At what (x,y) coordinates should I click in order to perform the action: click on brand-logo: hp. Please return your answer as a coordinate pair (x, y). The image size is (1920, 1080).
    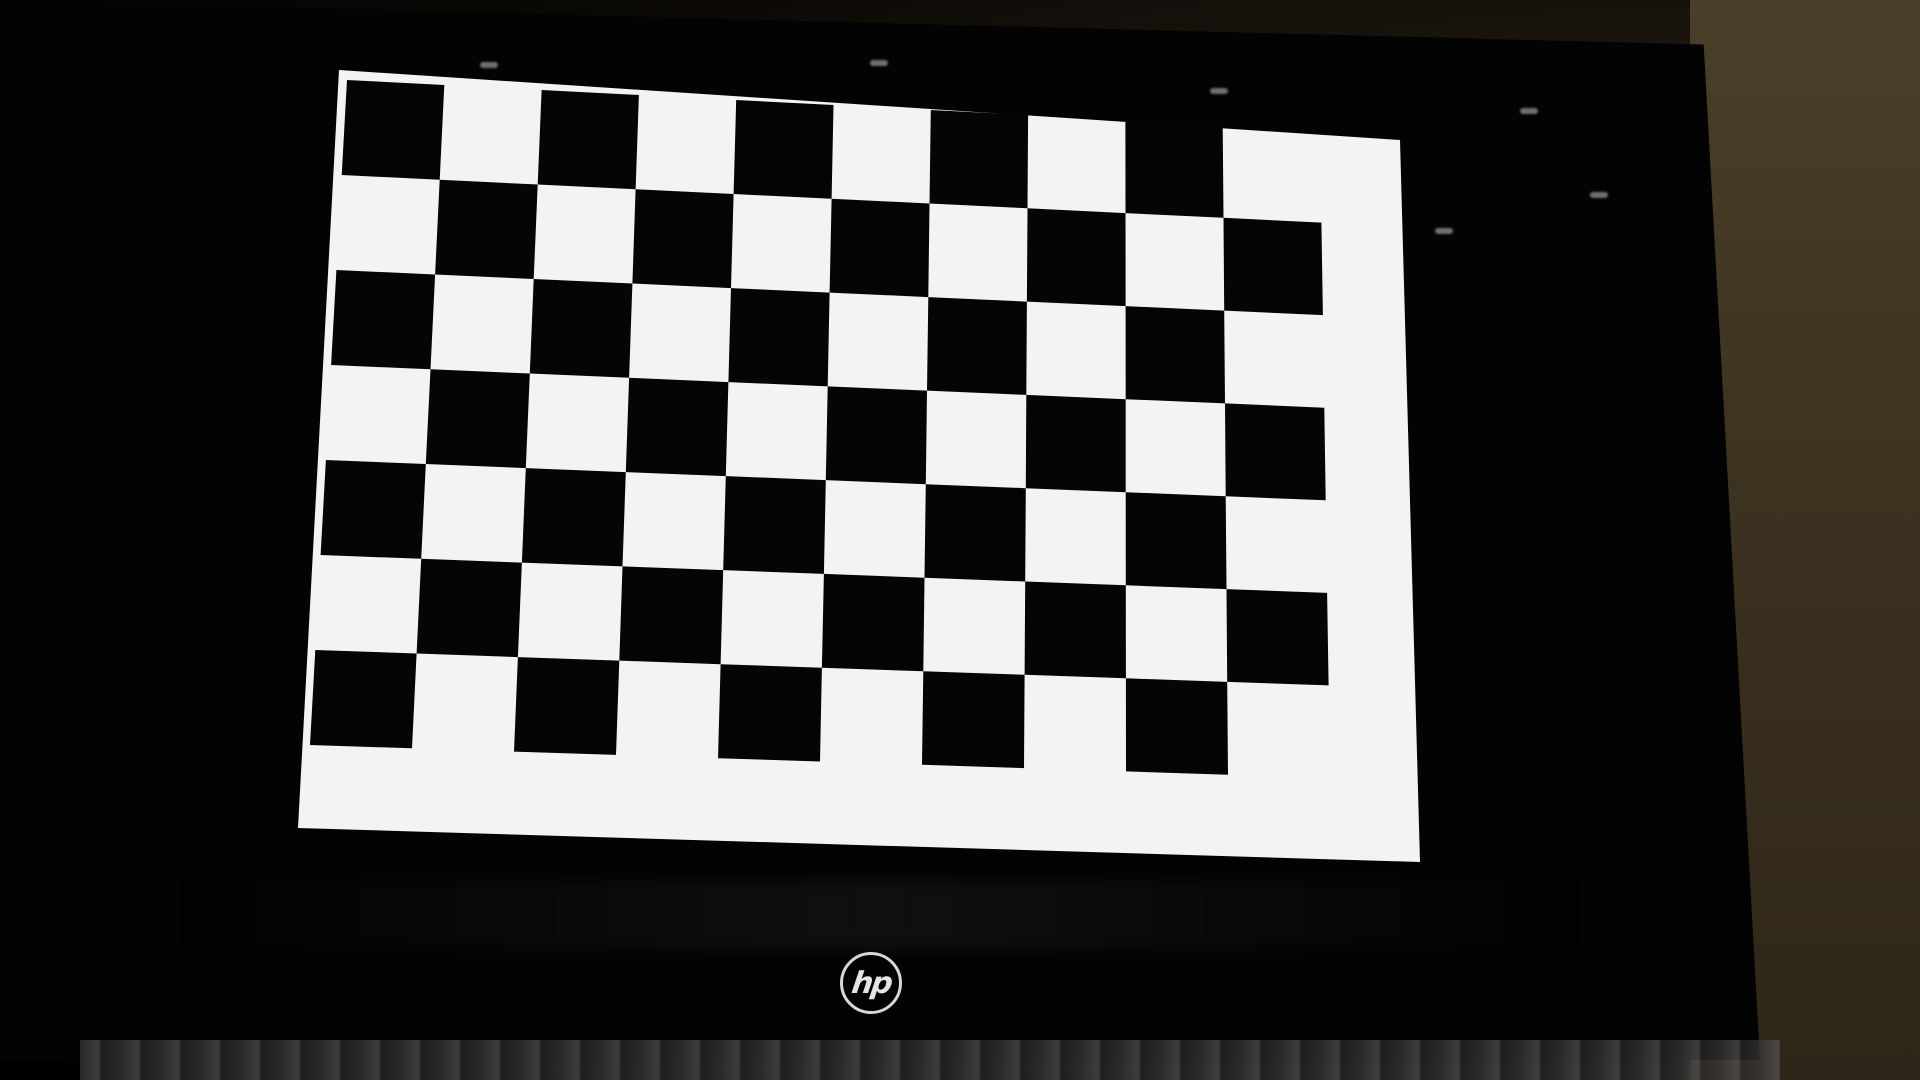
    Looking at the image, I should click on (871, 983).